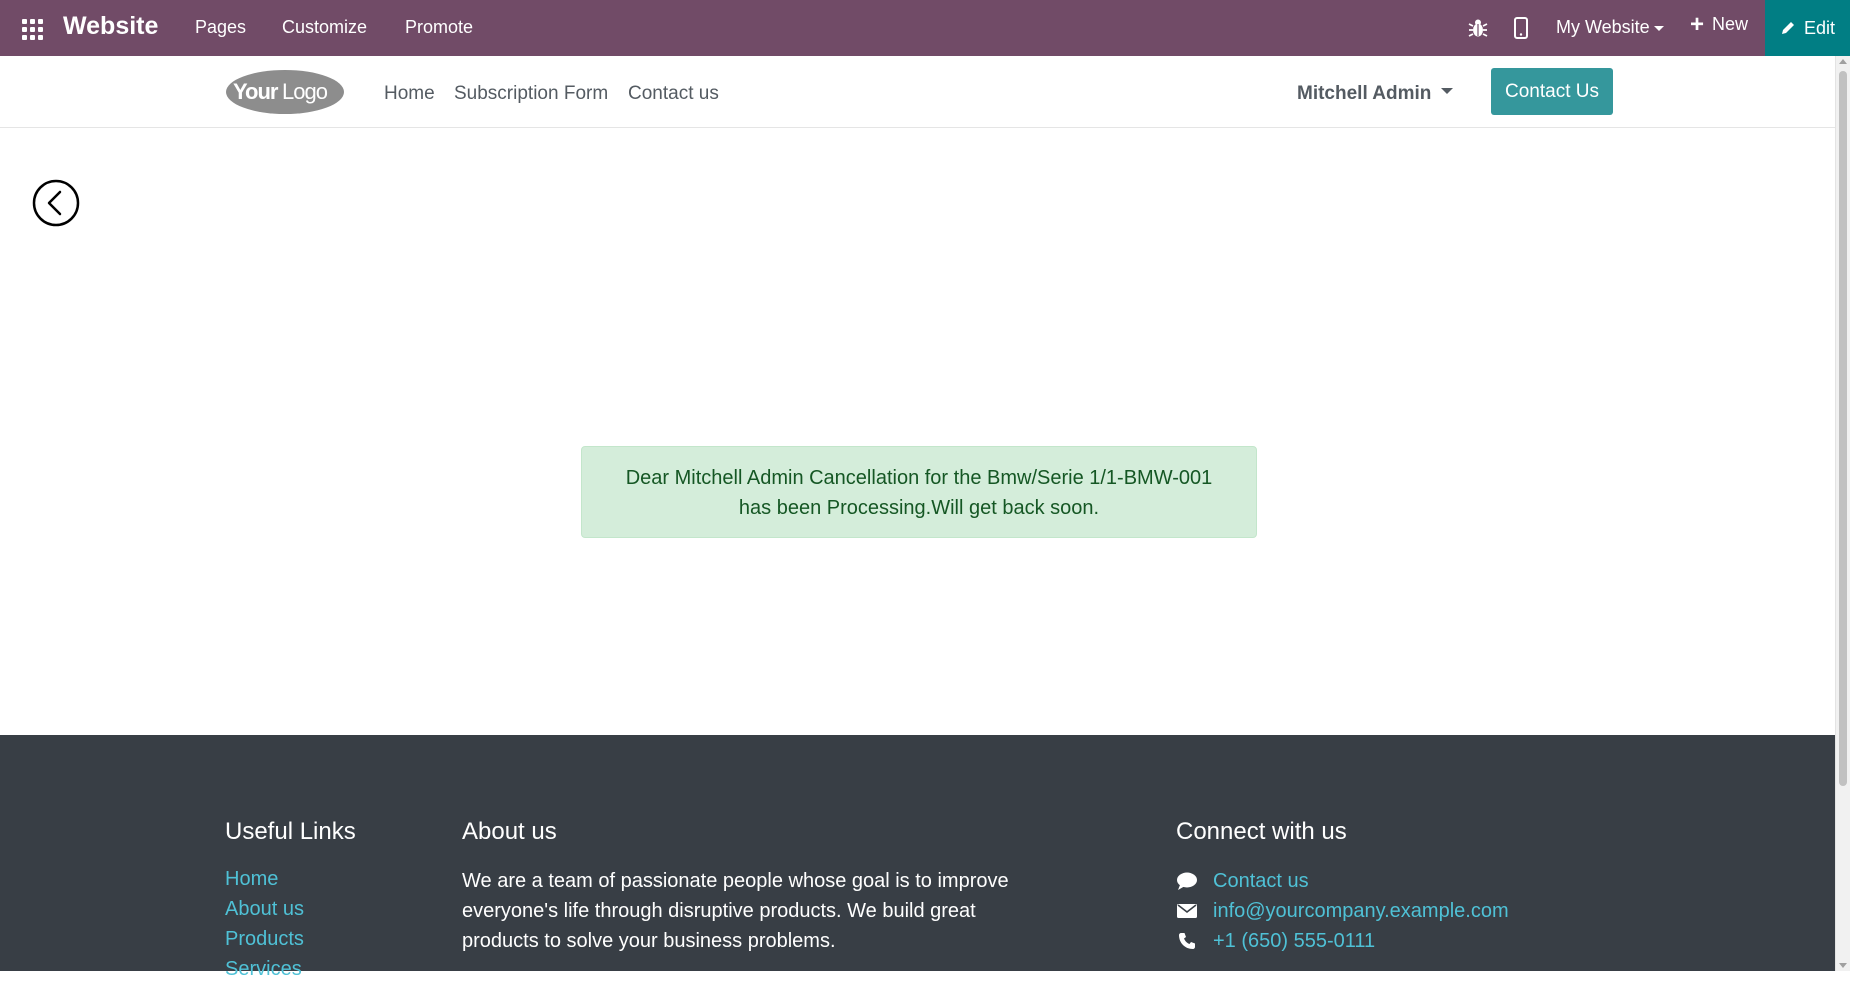  What do you see at coordinates (1603, 27) in the screenshot?
I see `website-switcher-label: My Website` at bounding box center [1603, 27].